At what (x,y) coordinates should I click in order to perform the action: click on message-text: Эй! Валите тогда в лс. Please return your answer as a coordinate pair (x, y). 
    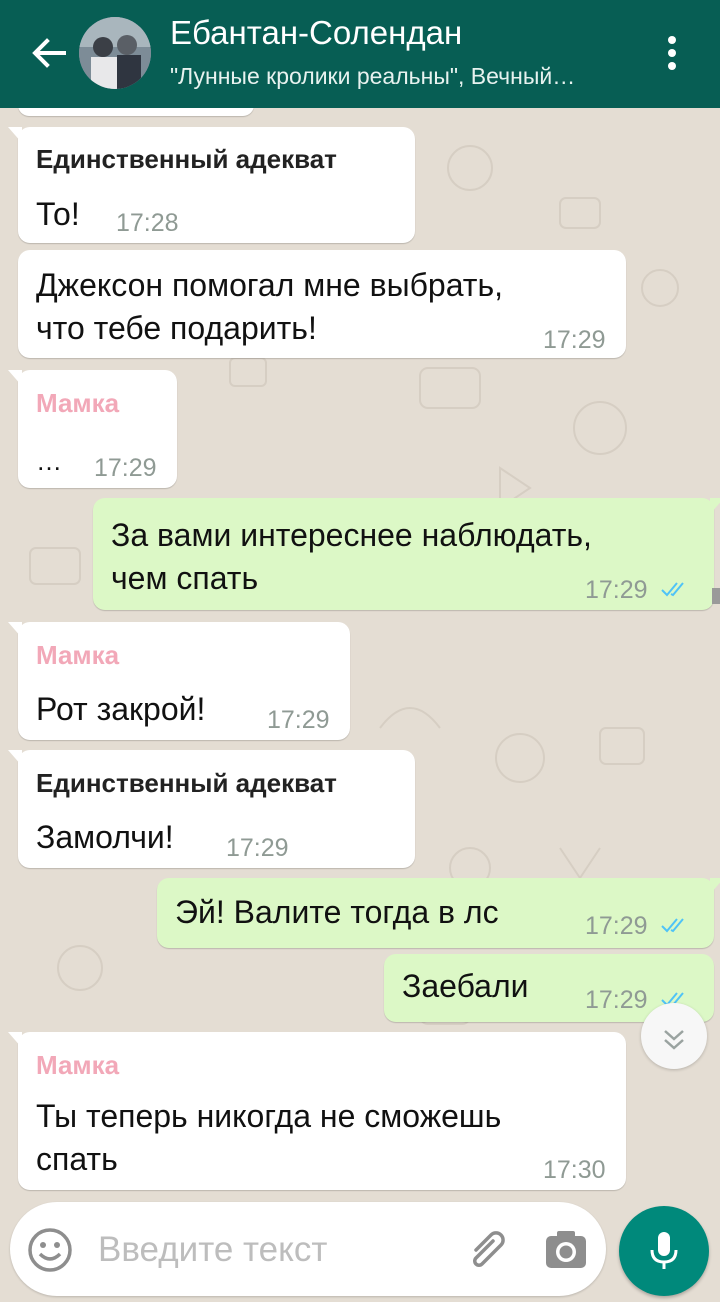
    Looking at the image, I should click on (337, 912).